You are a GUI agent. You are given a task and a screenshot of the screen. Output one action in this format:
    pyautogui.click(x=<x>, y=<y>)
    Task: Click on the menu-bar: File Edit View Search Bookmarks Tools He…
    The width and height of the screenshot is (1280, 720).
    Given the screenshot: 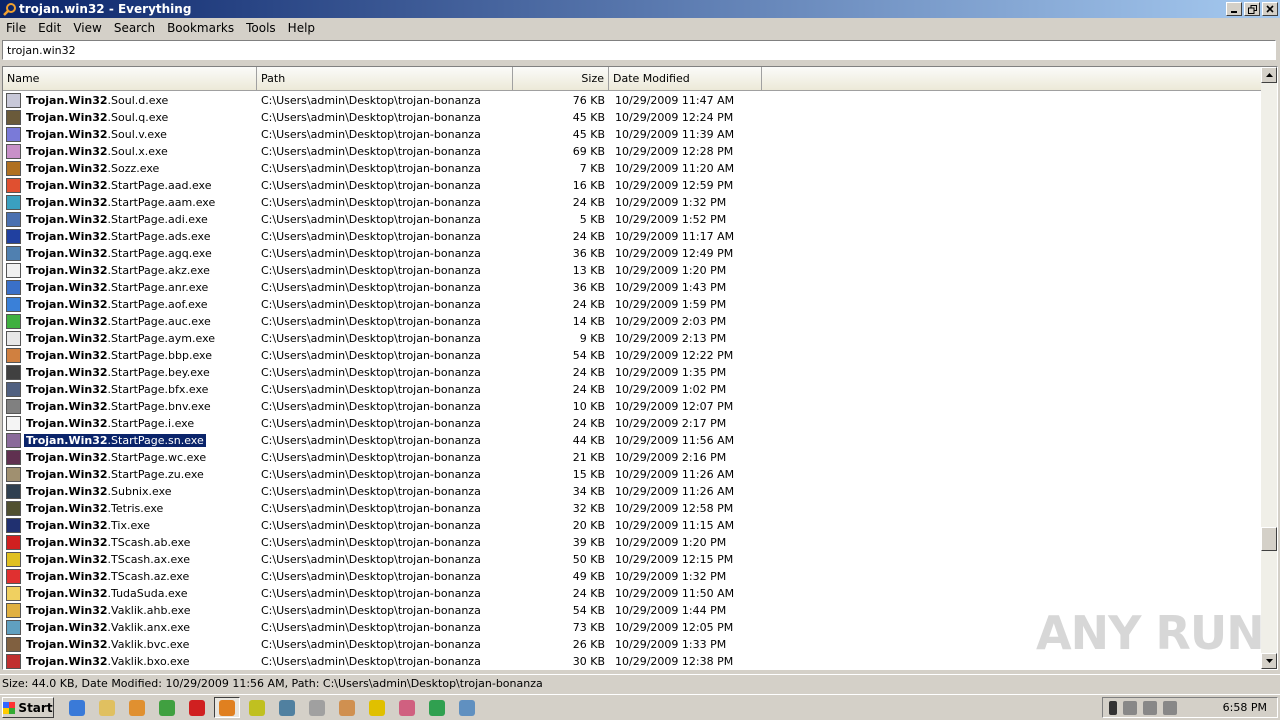 What is the action you would take?
    pyautogui.click(x=640, y=28)
    